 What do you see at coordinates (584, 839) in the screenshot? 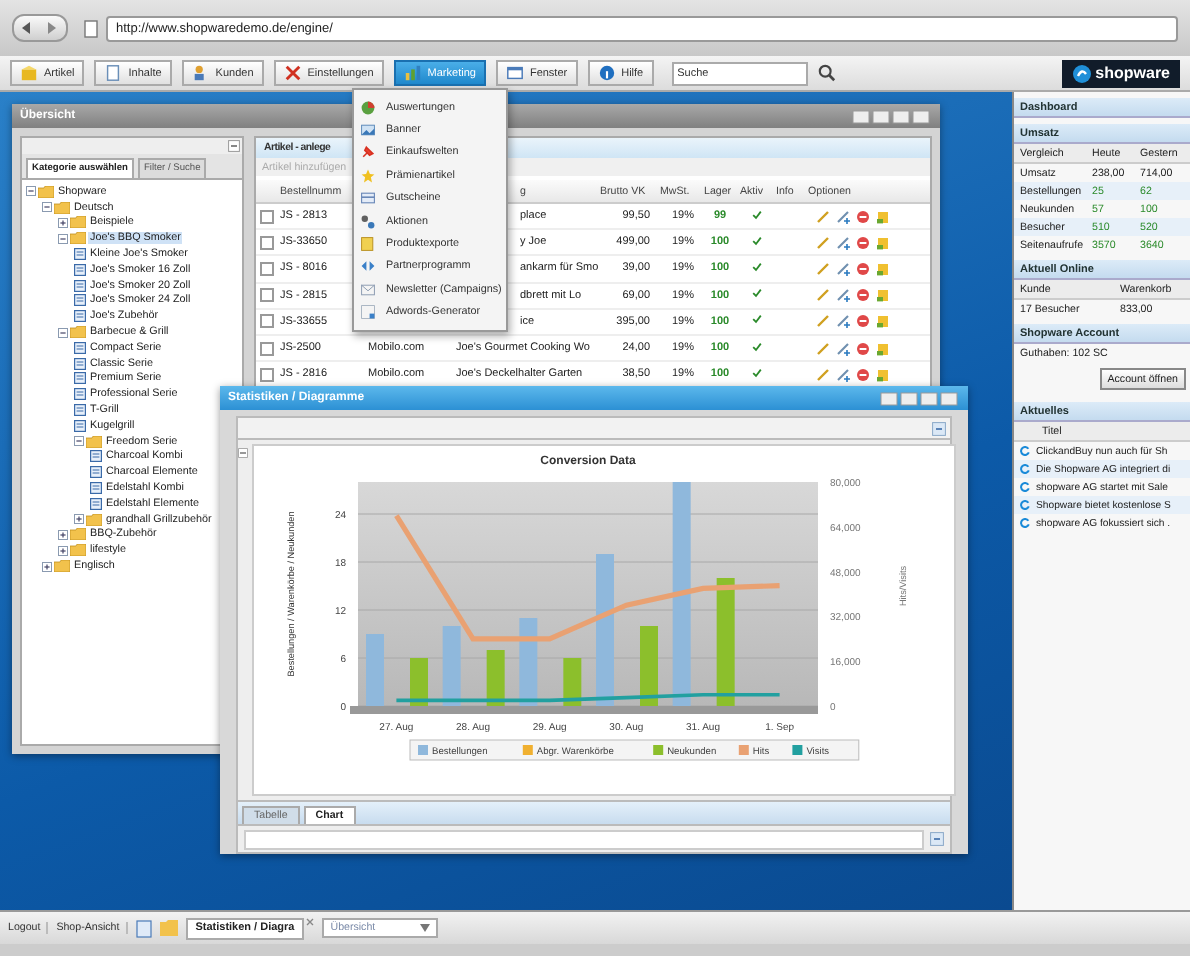
I see `footer-field` at bounding box center [584, 839].